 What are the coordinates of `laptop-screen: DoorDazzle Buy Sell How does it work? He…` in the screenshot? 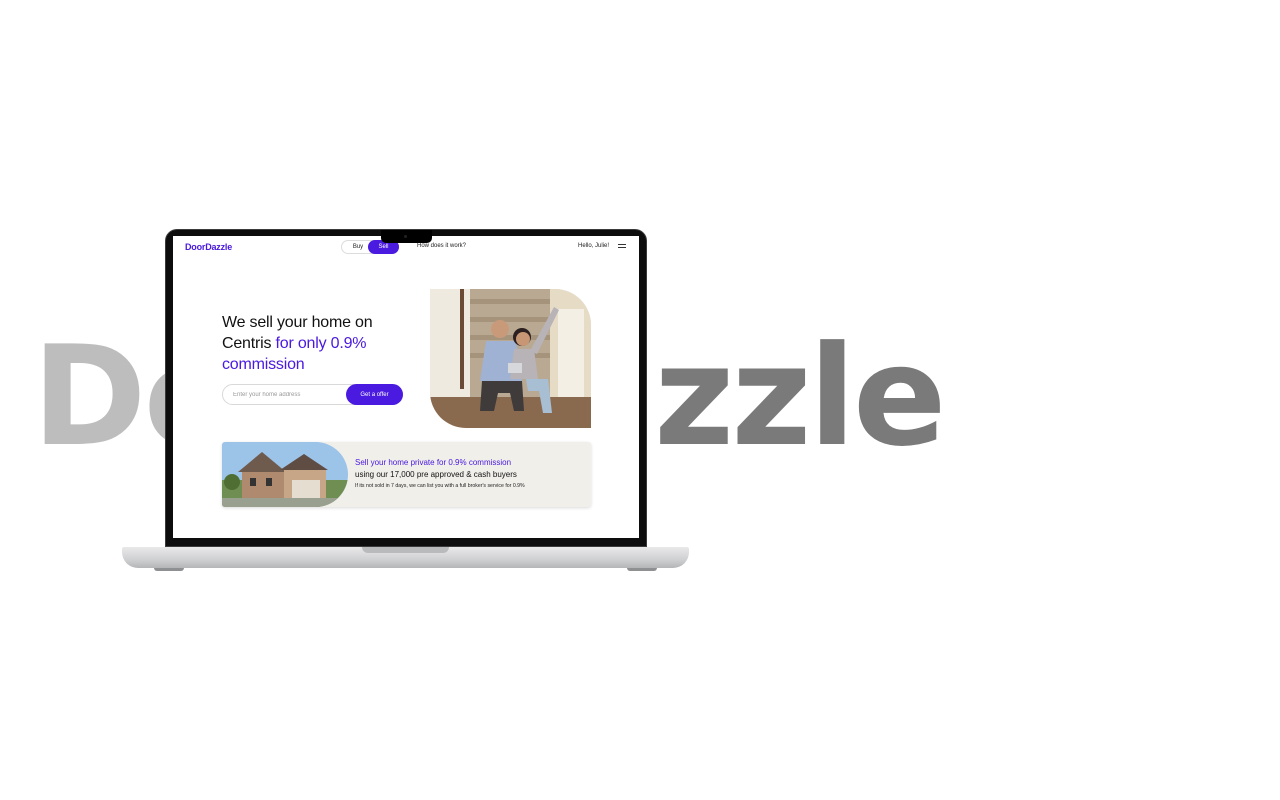 It's located at (406, 387).